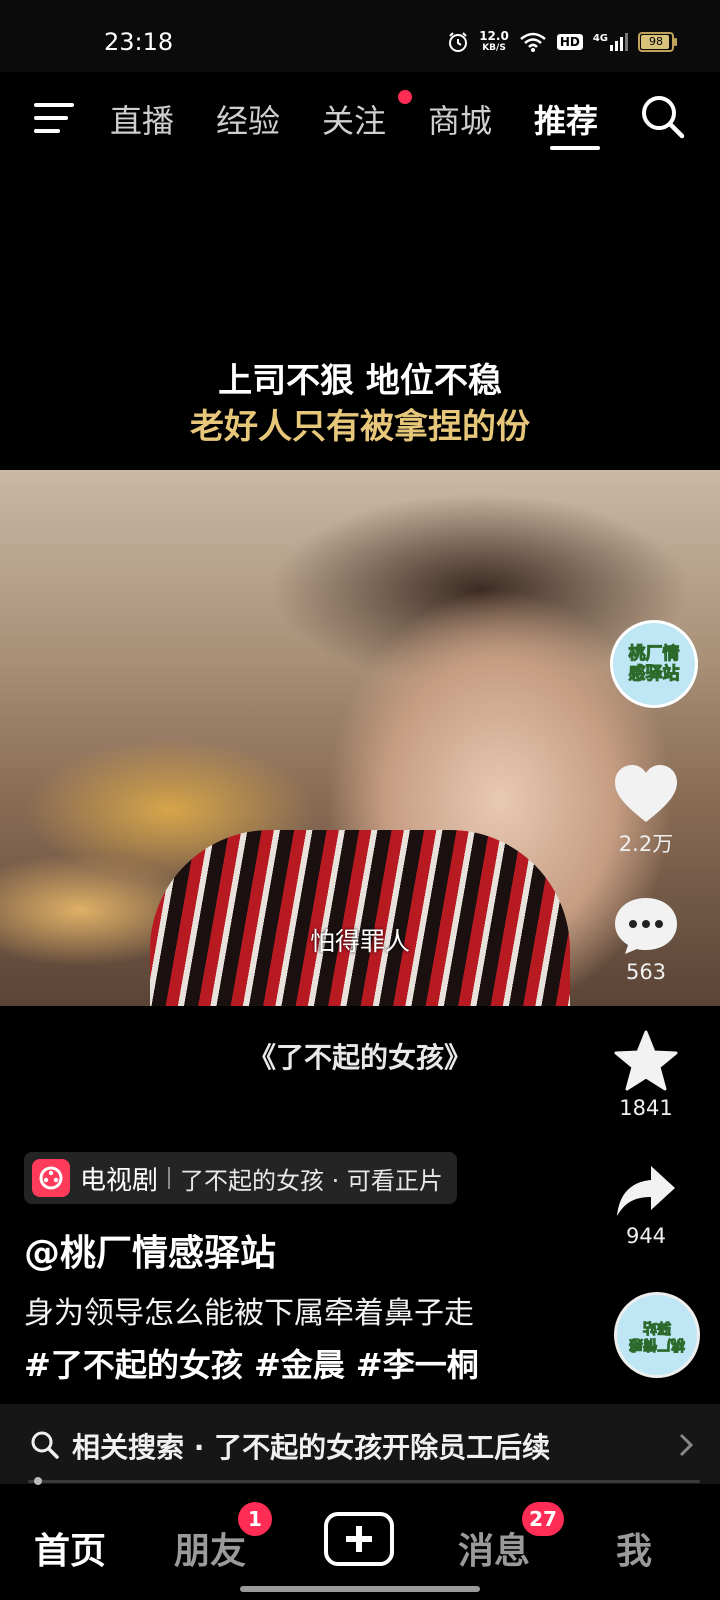  Describe the element at coordinates (646, 926) in the screenshot. I see `comment-icon` at that location.